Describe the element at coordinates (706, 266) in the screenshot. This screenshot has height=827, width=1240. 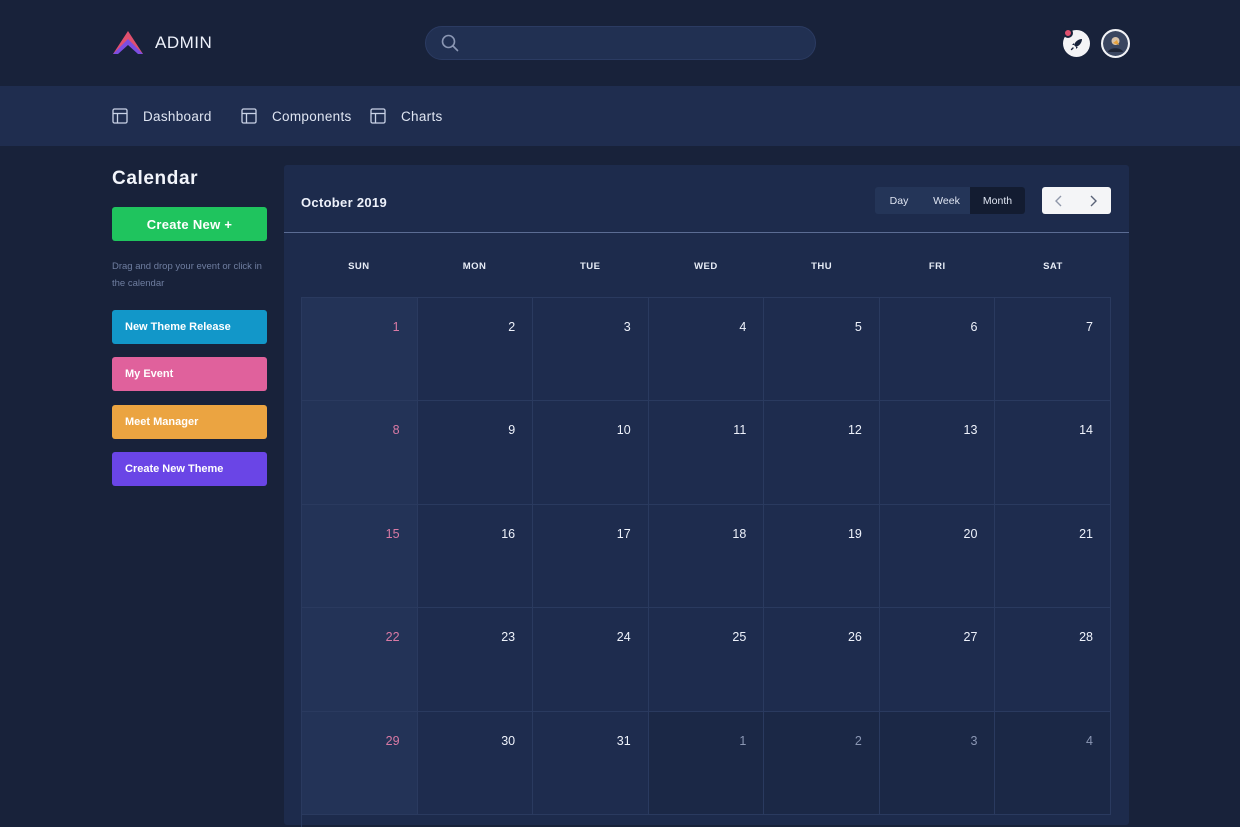
I see `weekday-wed: WED` at that location.